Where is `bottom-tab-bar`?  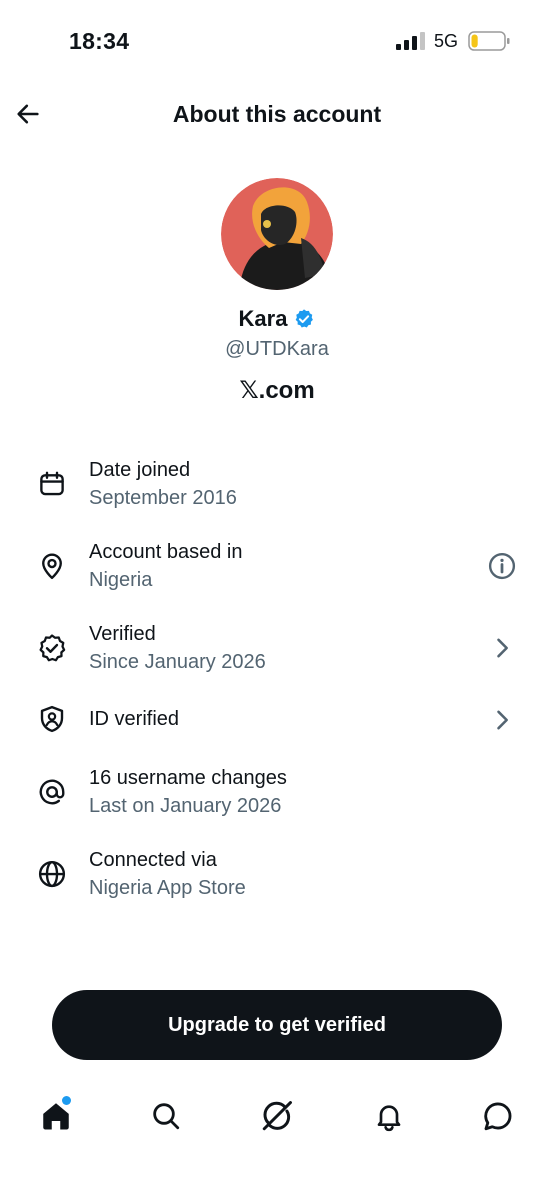
bottom-tab-bar is located at coordinates (277, 1117).